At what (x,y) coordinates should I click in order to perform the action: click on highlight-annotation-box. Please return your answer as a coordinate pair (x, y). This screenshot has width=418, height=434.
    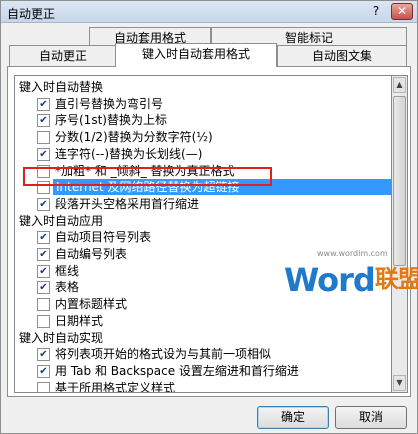
    Looking at the image, I should click on (147, 176).